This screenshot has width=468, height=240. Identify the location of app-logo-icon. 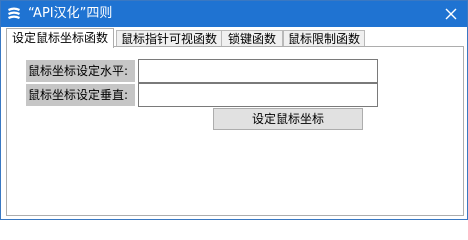
(14, 14).